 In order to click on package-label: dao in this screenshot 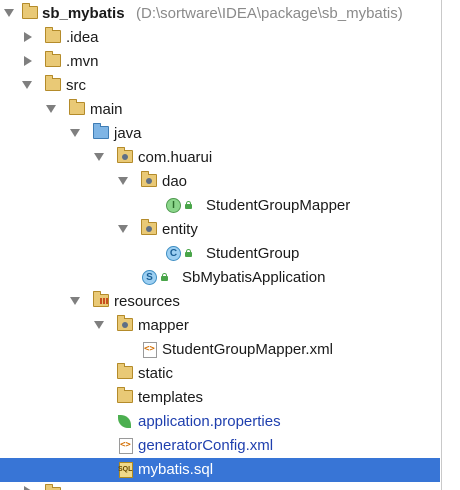, I will do `click(175, 181)`.